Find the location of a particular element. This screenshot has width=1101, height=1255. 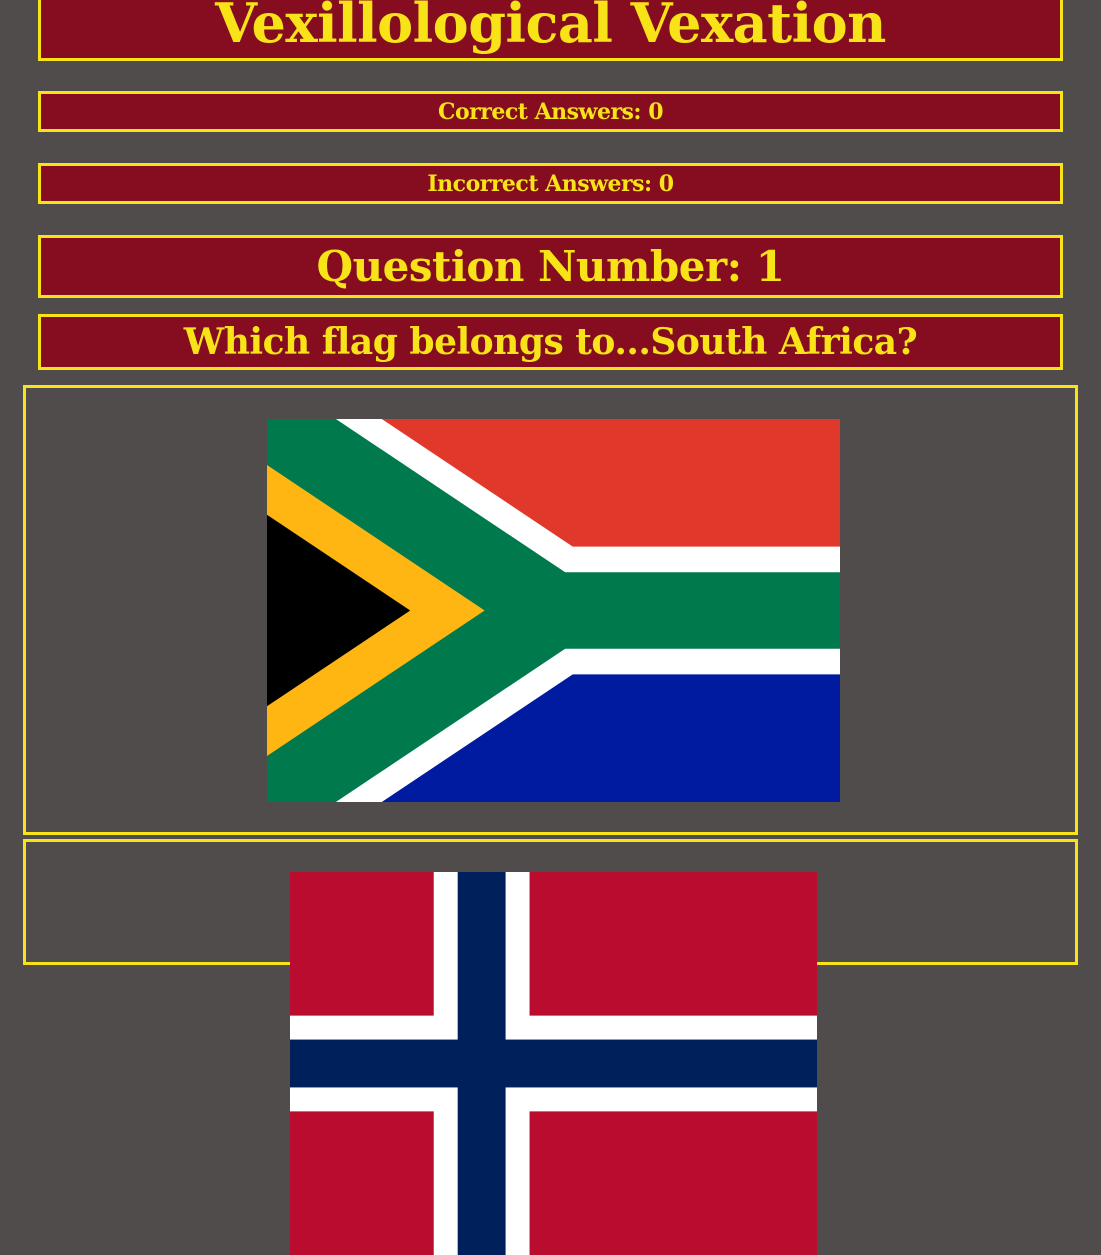

incorrect-answers-label: Incorrect Answers: 0 is located at coordinates (550, 183).